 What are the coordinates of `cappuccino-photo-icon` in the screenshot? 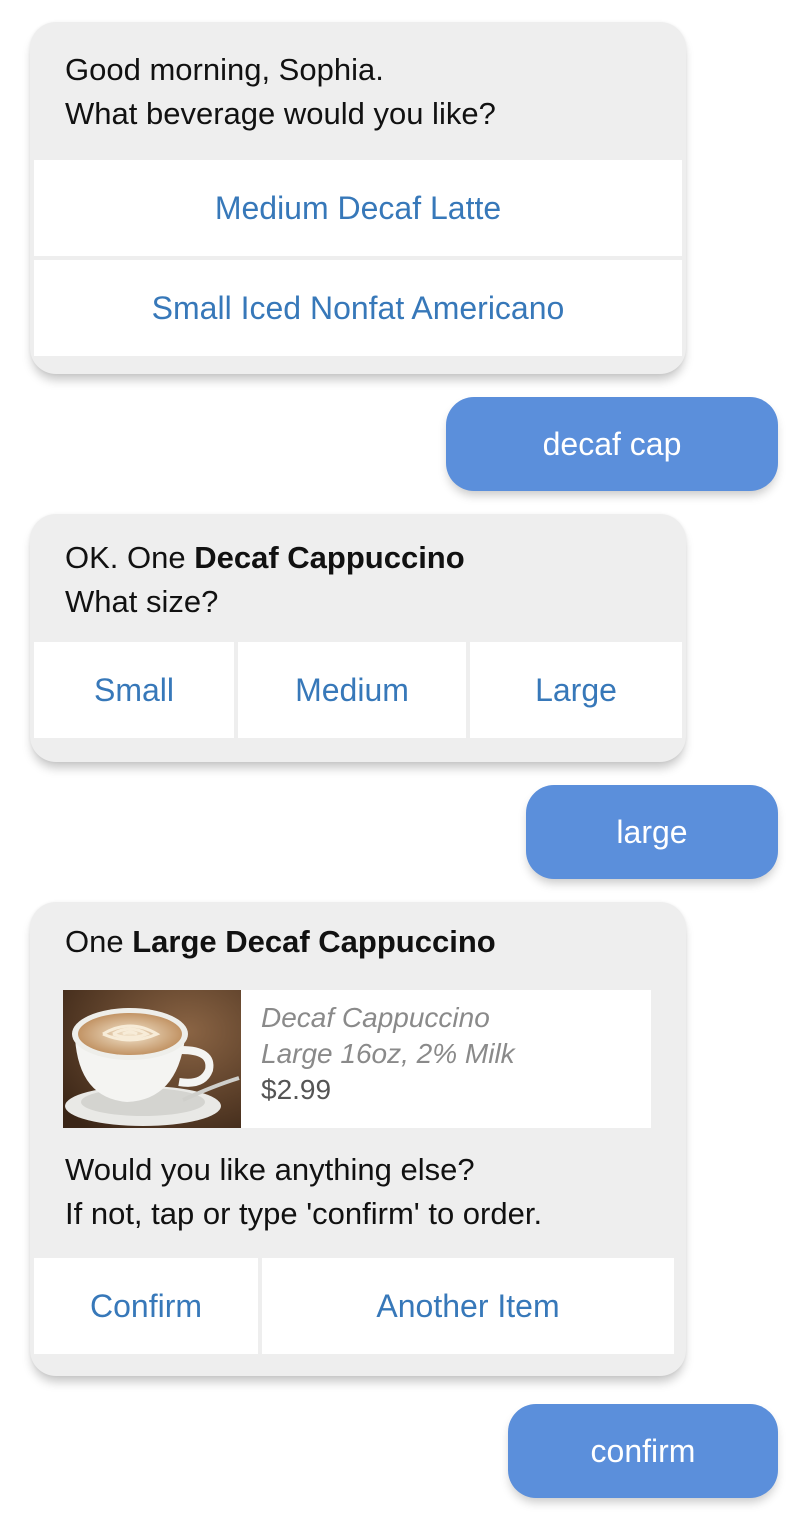 It's located at (152, 1059).